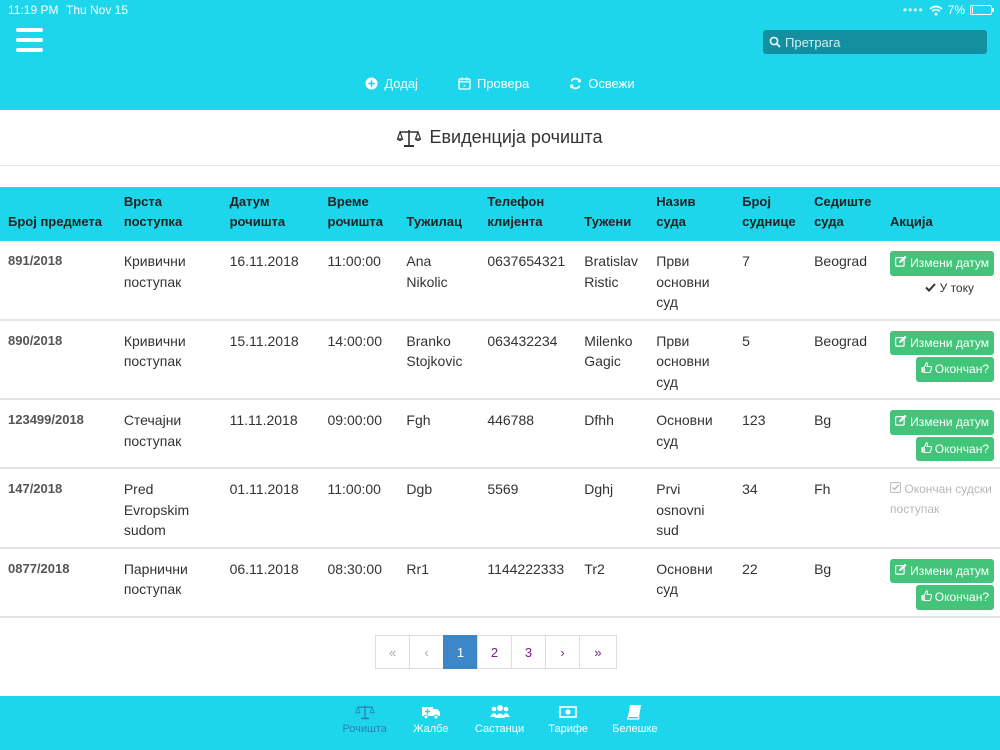  I want to click on pagination-prev: ‹, so click(426, 652).